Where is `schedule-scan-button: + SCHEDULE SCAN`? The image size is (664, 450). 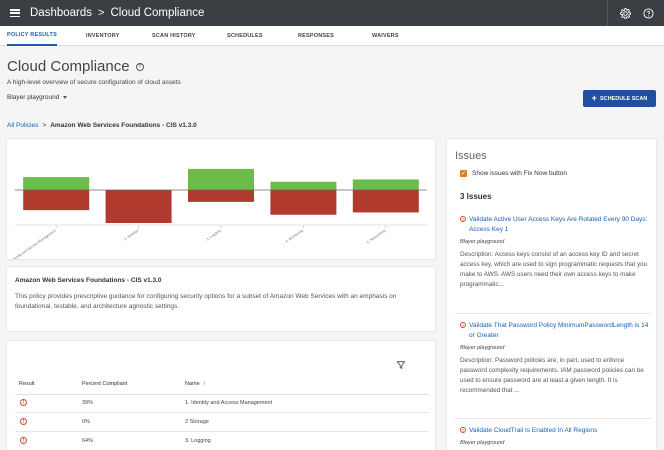 schedule-scan-button: + SCHEDULE SCAN is located at coordinates (619, 98).